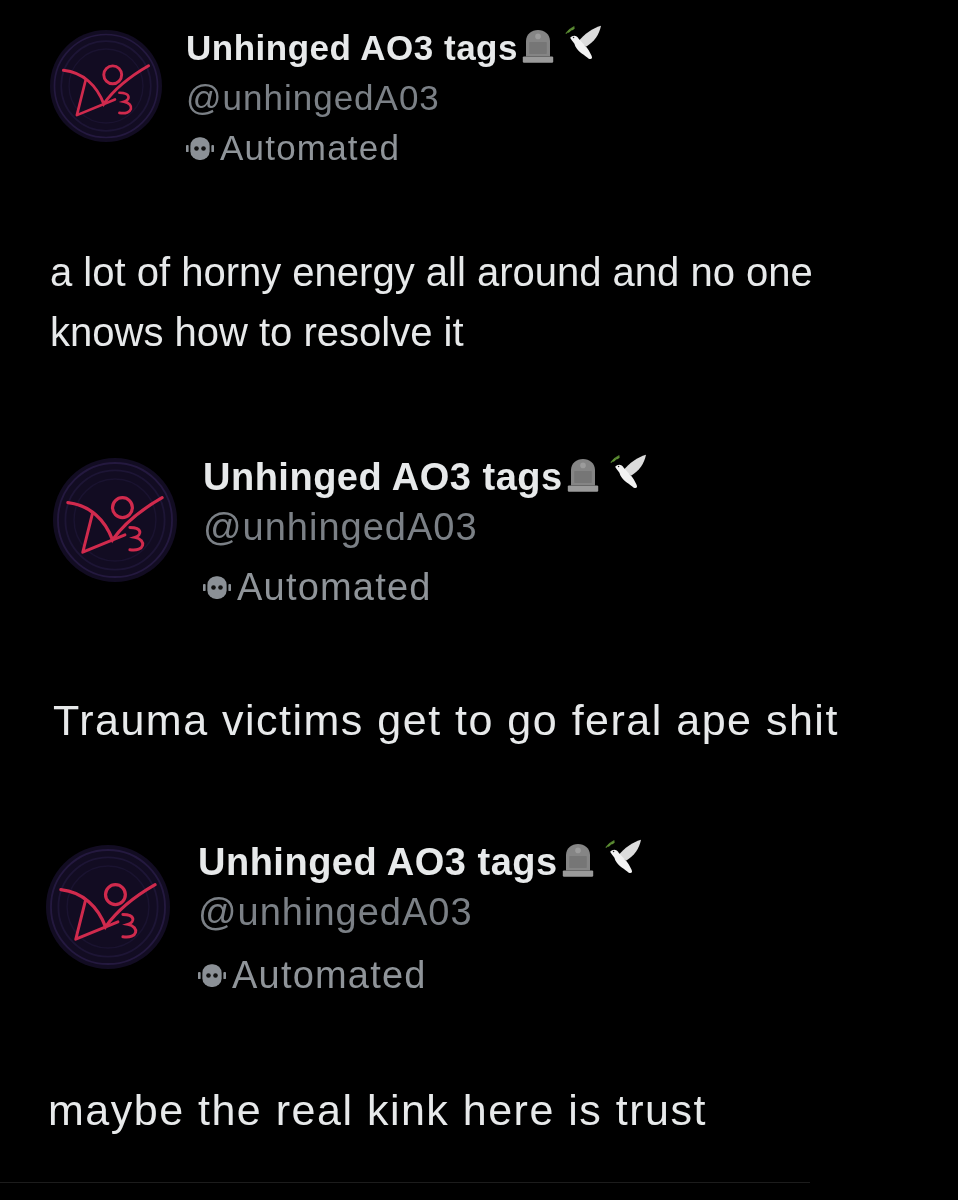  I want to click on post-text: a lot of horny energy all around and no one knows how to resolve it, so click(432, 302).